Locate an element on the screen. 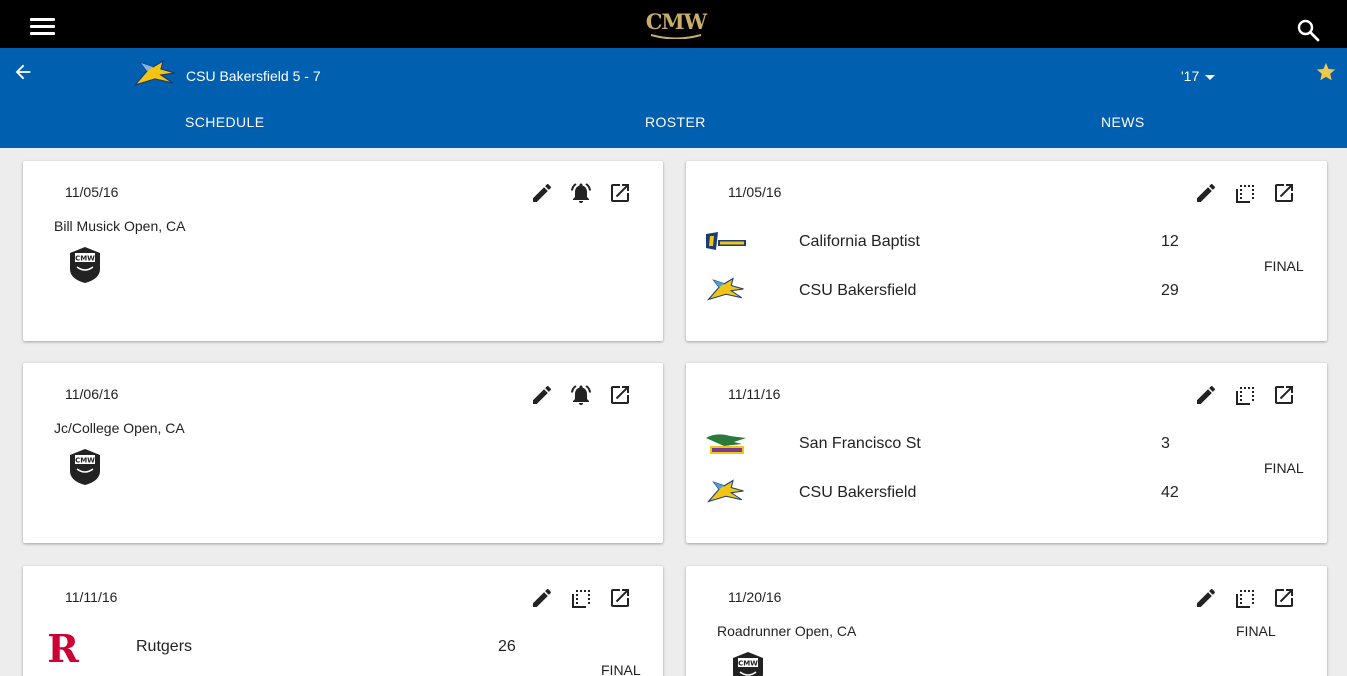 Image resolution: width=1347 pixels, height=676 pixels. event-location: Jc/College Open, CA is located at coordinates (119, 428).